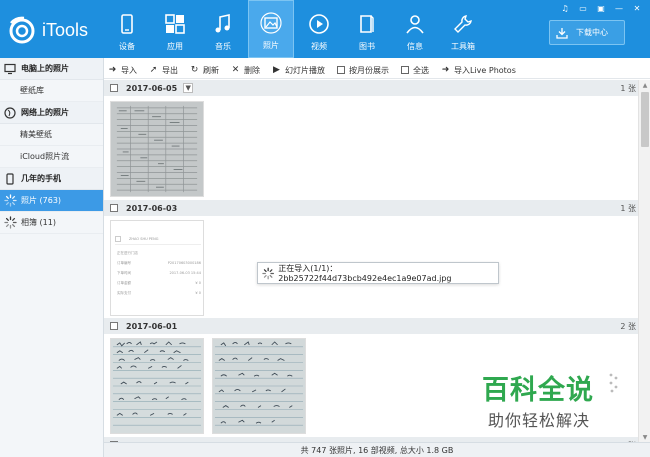 This screenshot has width=650, height=457. I want to click on receipt-row: 订单金额 ¥ 0, so click(159, 286).